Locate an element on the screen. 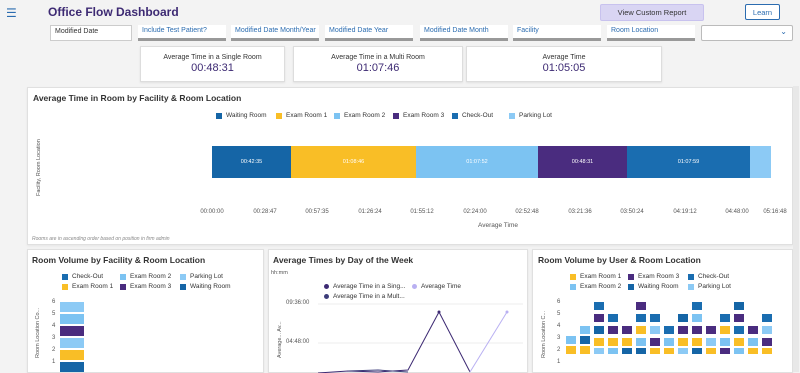  filter-modified-date: Modified Date is located at coordinates (91, 33).